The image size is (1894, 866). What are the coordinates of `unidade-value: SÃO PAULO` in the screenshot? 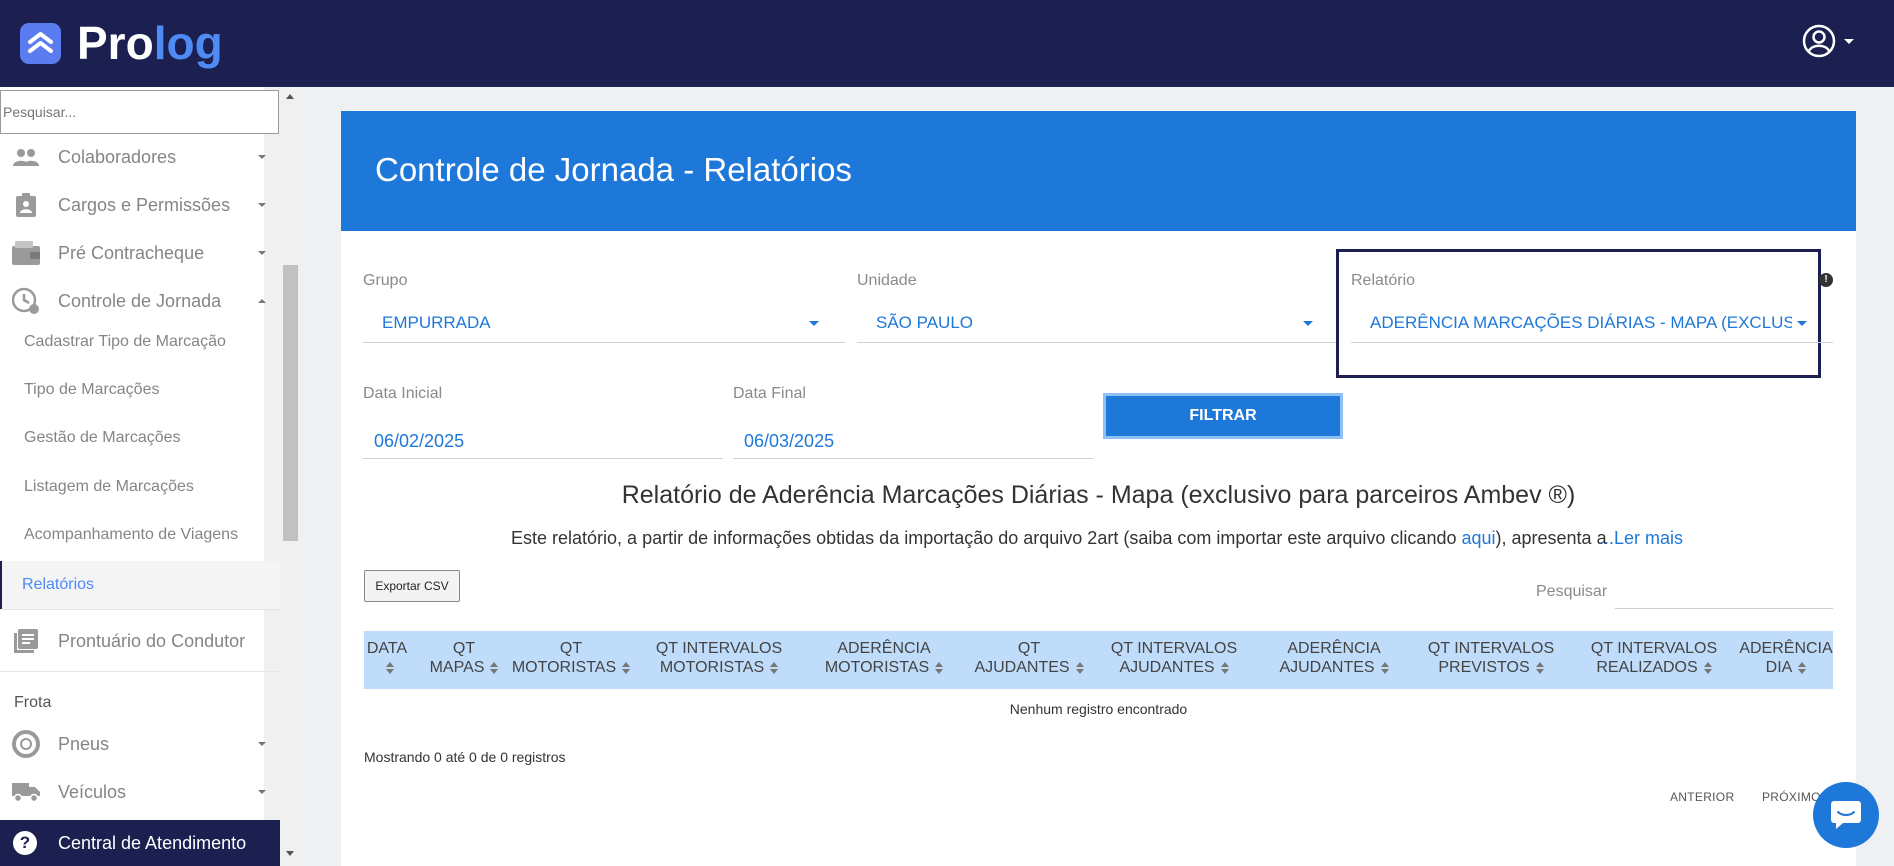 It's located at (924, 322).